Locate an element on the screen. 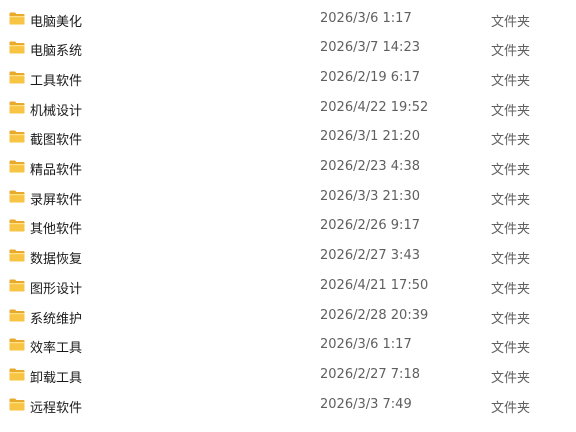  file-name: 效率工具 is located at coordinates (56, 349).